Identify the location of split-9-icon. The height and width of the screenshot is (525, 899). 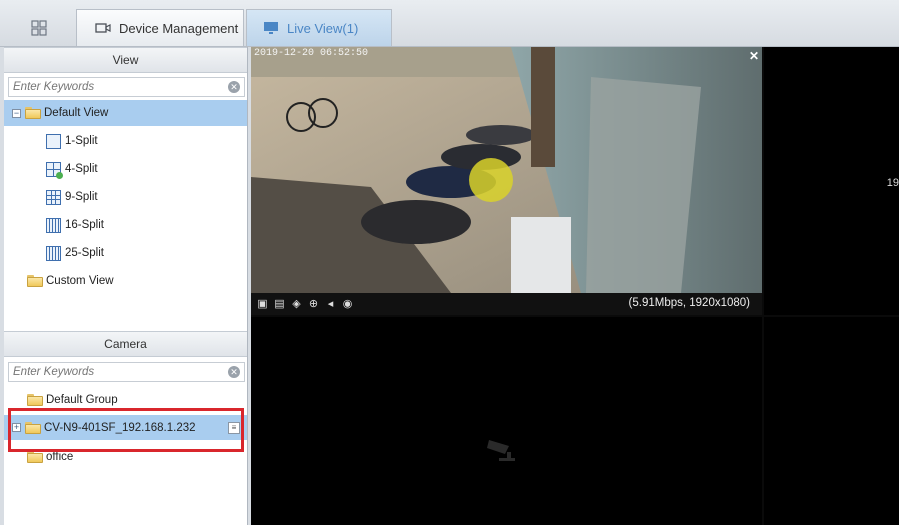
(53, 197).